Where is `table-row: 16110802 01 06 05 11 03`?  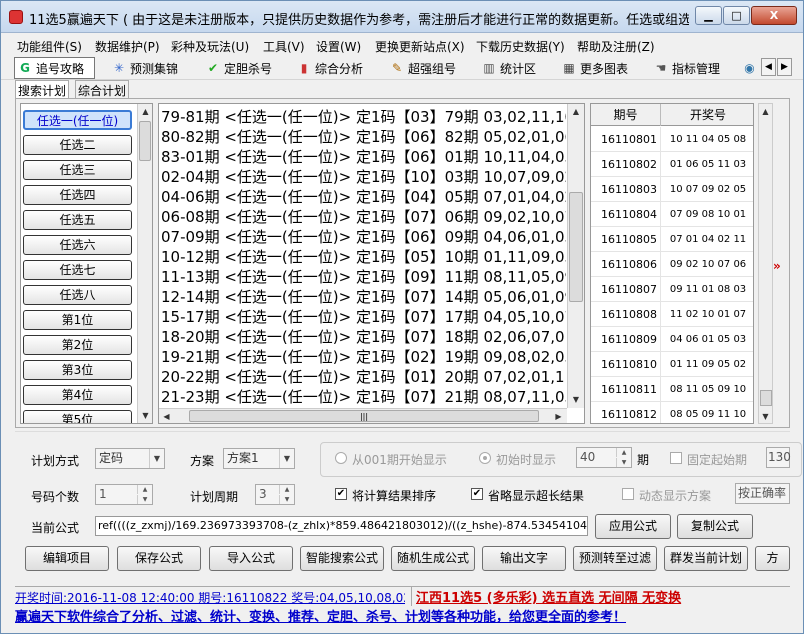
table-row: 16110802 01 06 05 11 03 is located at coordinates (672, 164).